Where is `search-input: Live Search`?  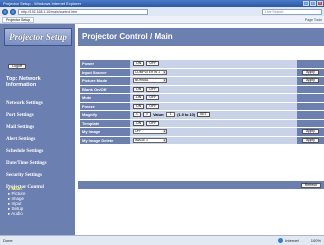
search-input: Live Search is located at coordinates (292, 11).